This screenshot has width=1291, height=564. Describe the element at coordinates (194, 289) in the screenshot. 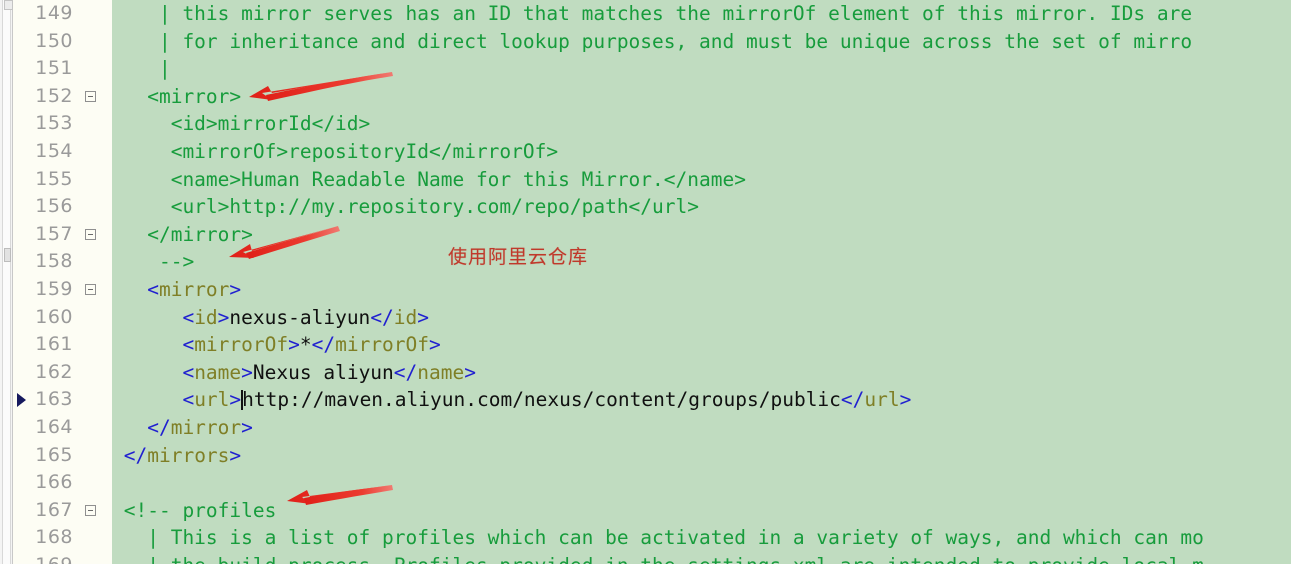

I see `code-token-tag: mirror` at that location.